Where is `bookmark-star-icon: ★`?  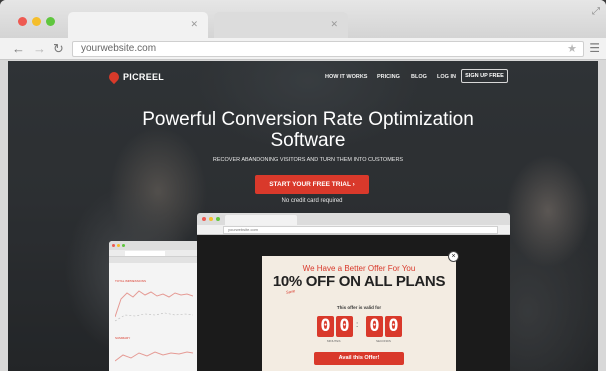
bookmark-star-icon: ★ is located at coordinates (572, 48).